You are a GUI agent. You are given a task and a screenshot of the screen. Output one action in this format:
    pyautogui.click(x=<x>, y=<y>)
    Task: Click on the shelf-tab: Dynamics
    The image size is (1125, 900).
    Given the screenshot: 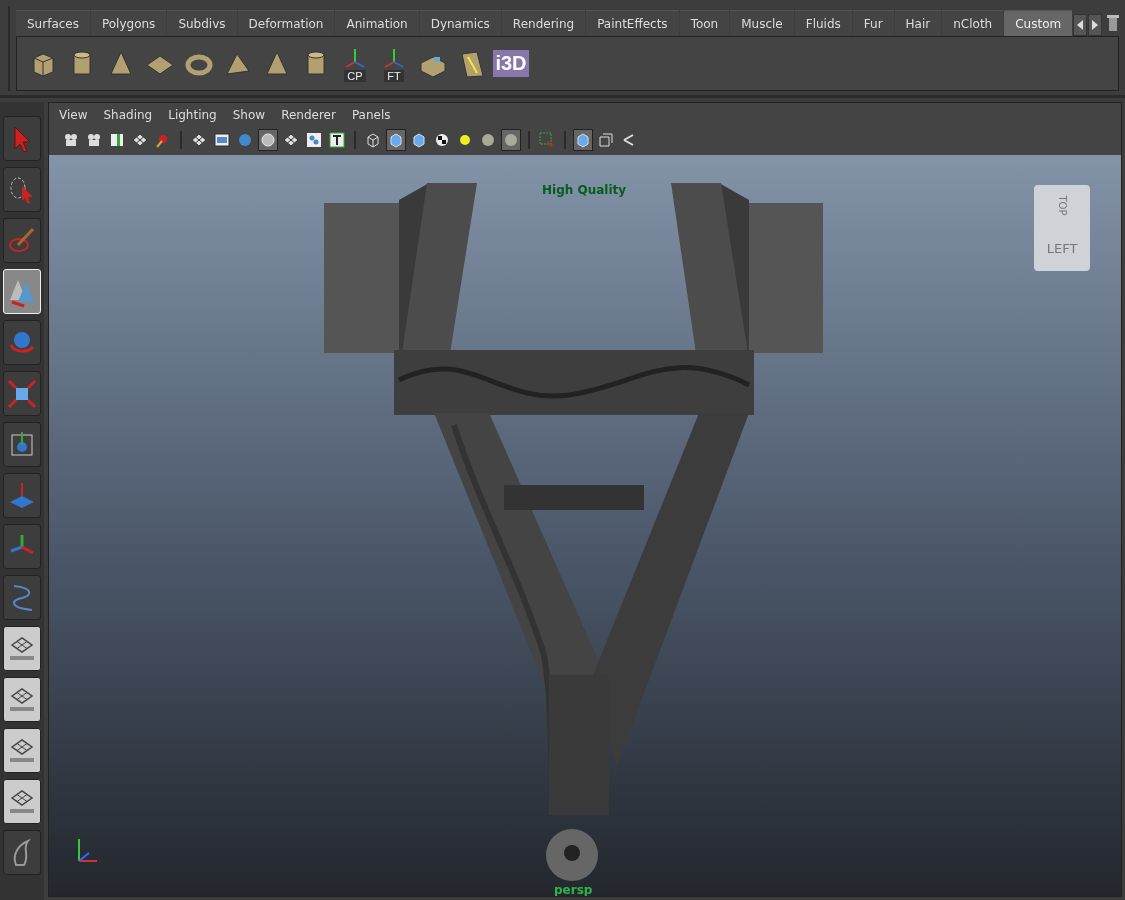 What is the action you would take?
    pyautogui.click(x=460, y=23)
    